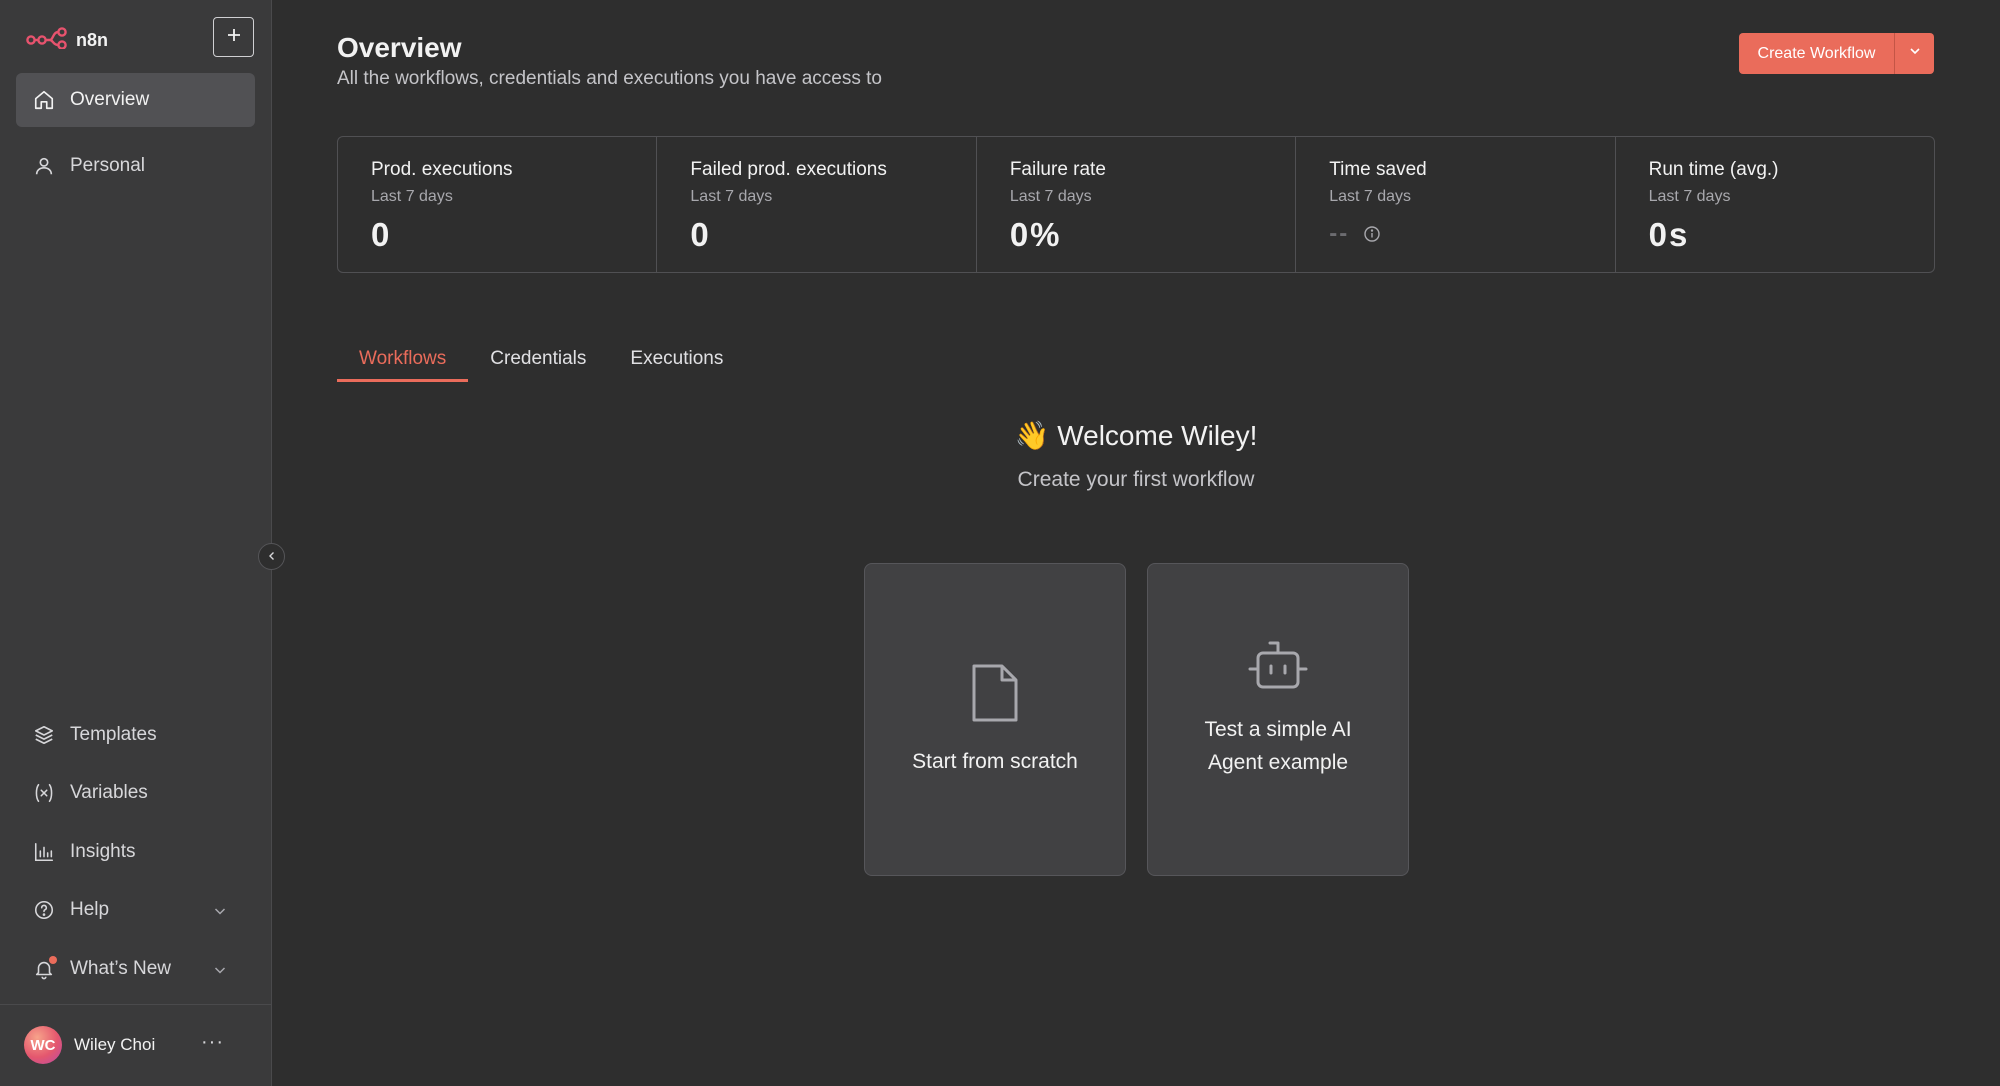 Image resolution: width=2000 pixels, height=1086 pixels. What do you see at coordinates (1339, 233) in the screenshot?
I see `stat-value: --` at bounding box center [1339, 233].